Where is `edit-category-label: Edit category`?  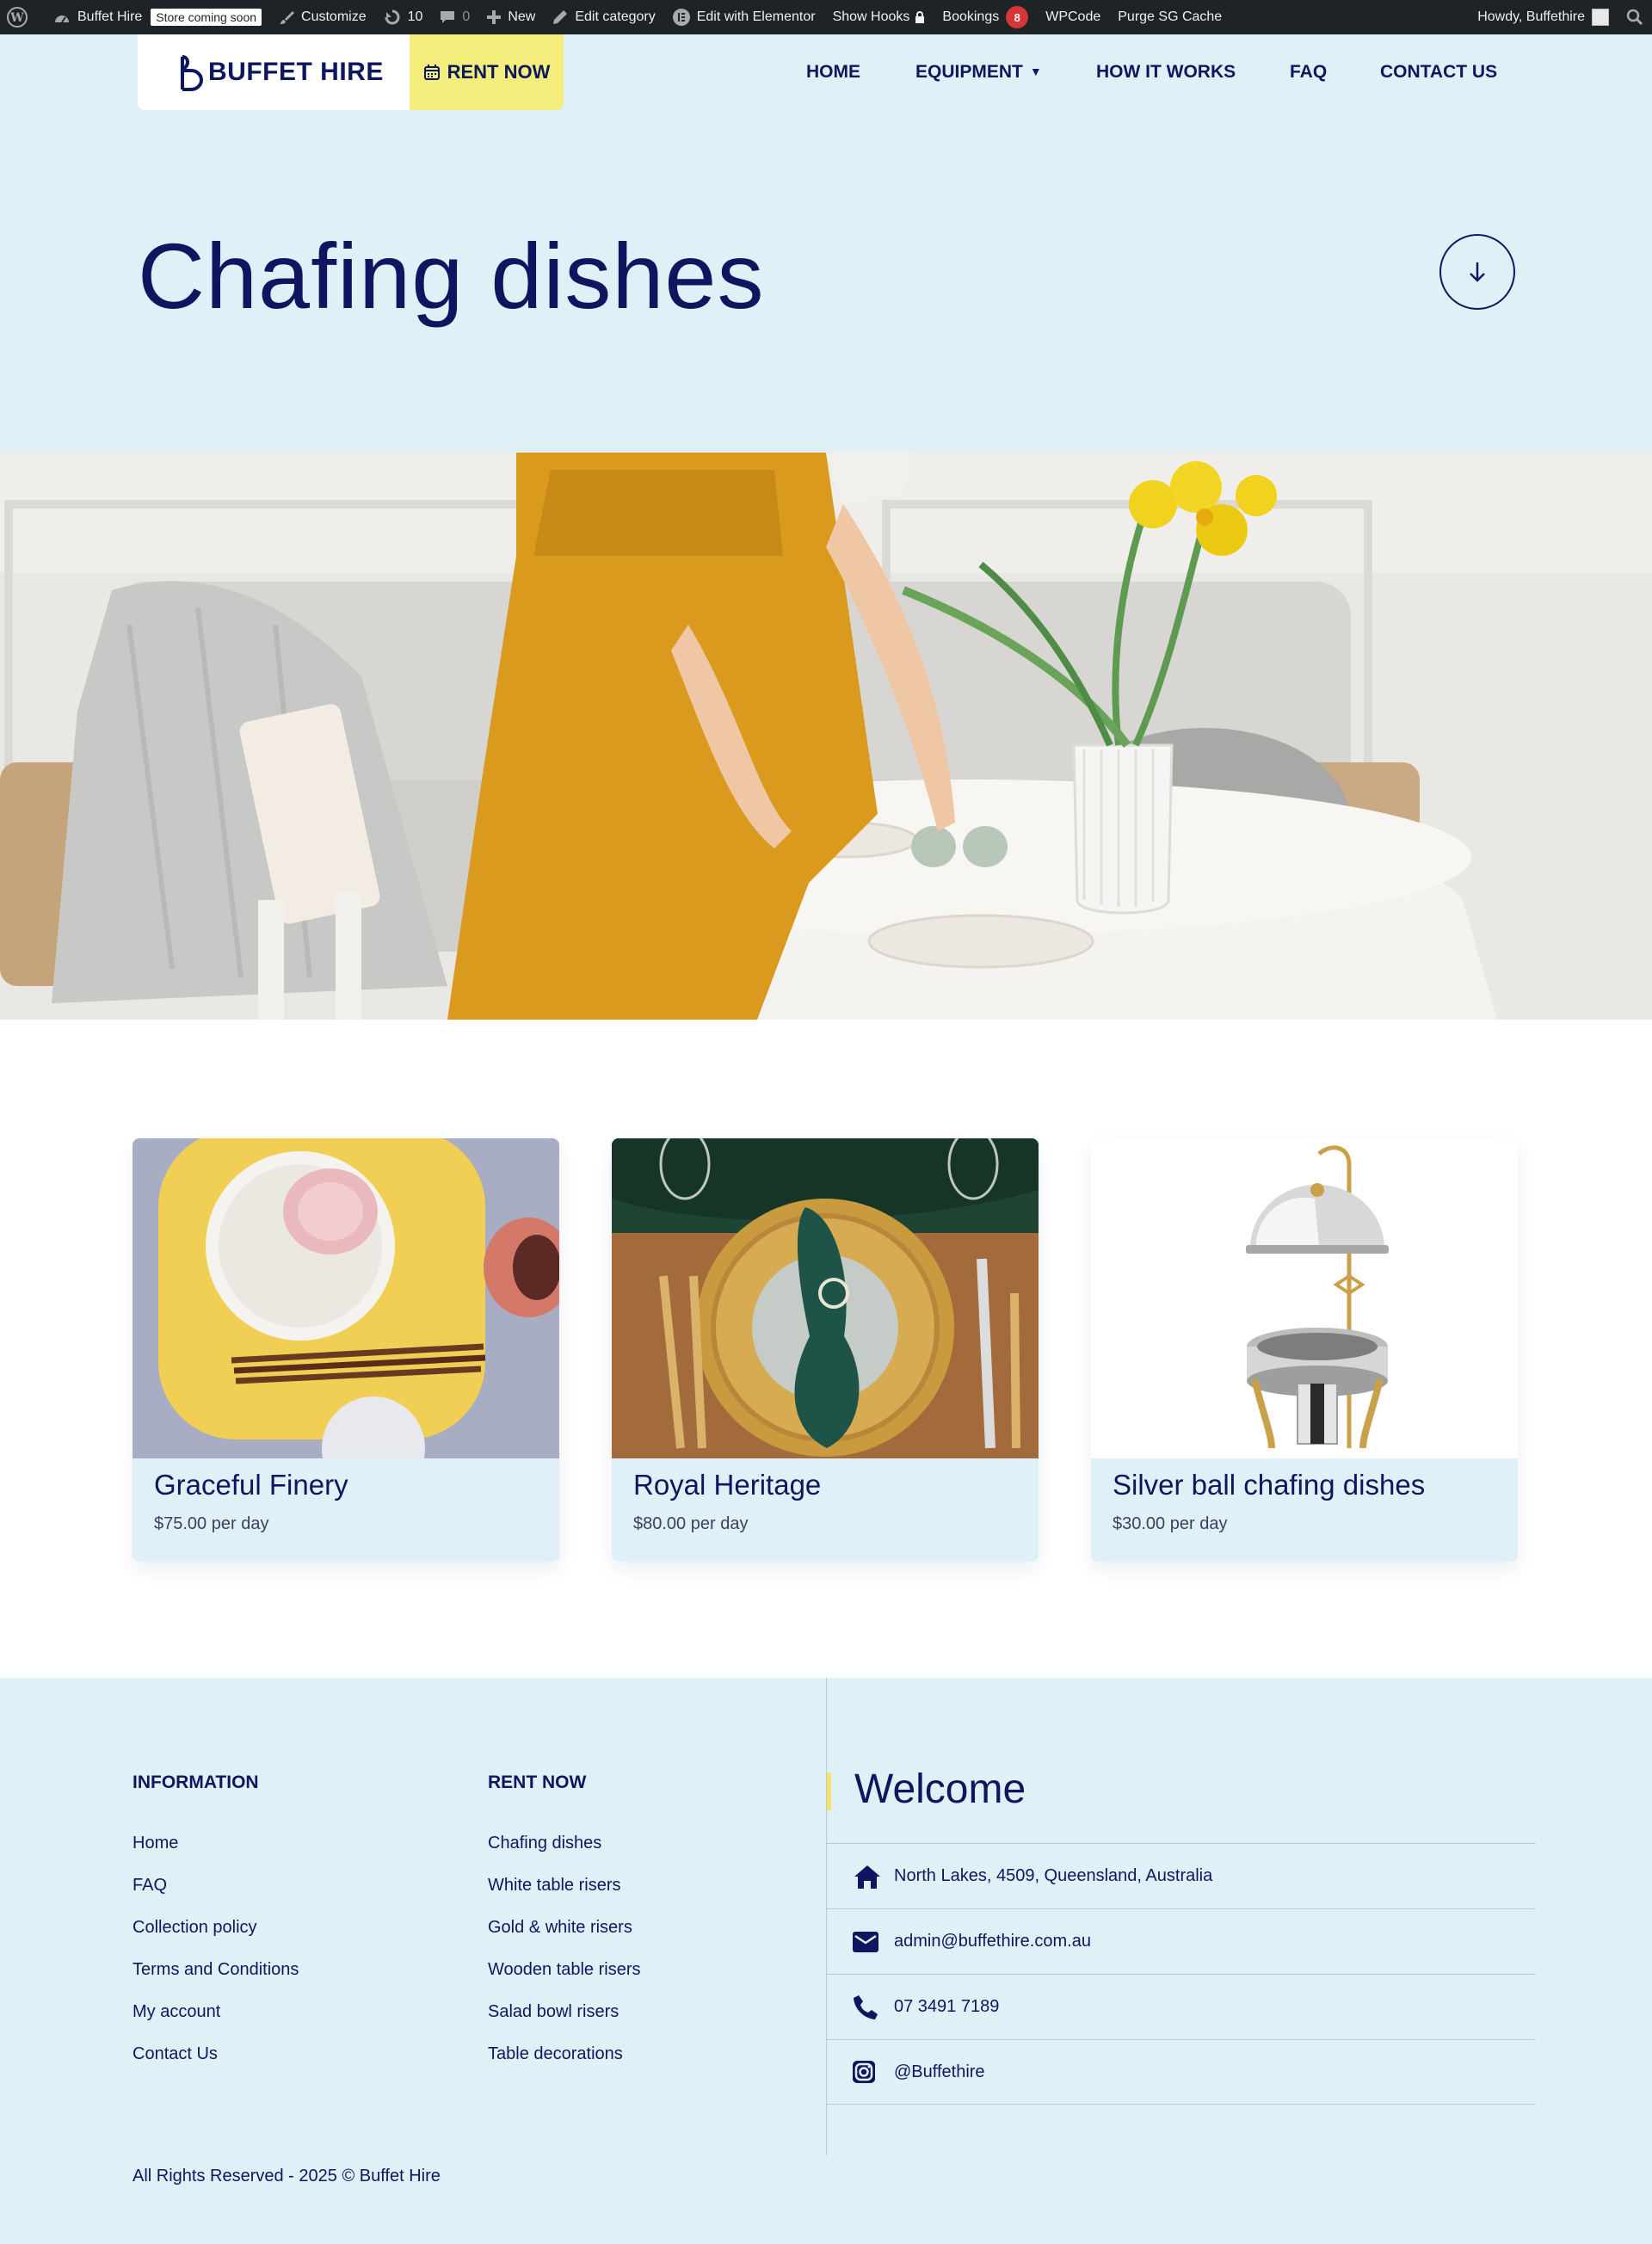
edit-category-label: Edit category is located at coordinates (615, 16).